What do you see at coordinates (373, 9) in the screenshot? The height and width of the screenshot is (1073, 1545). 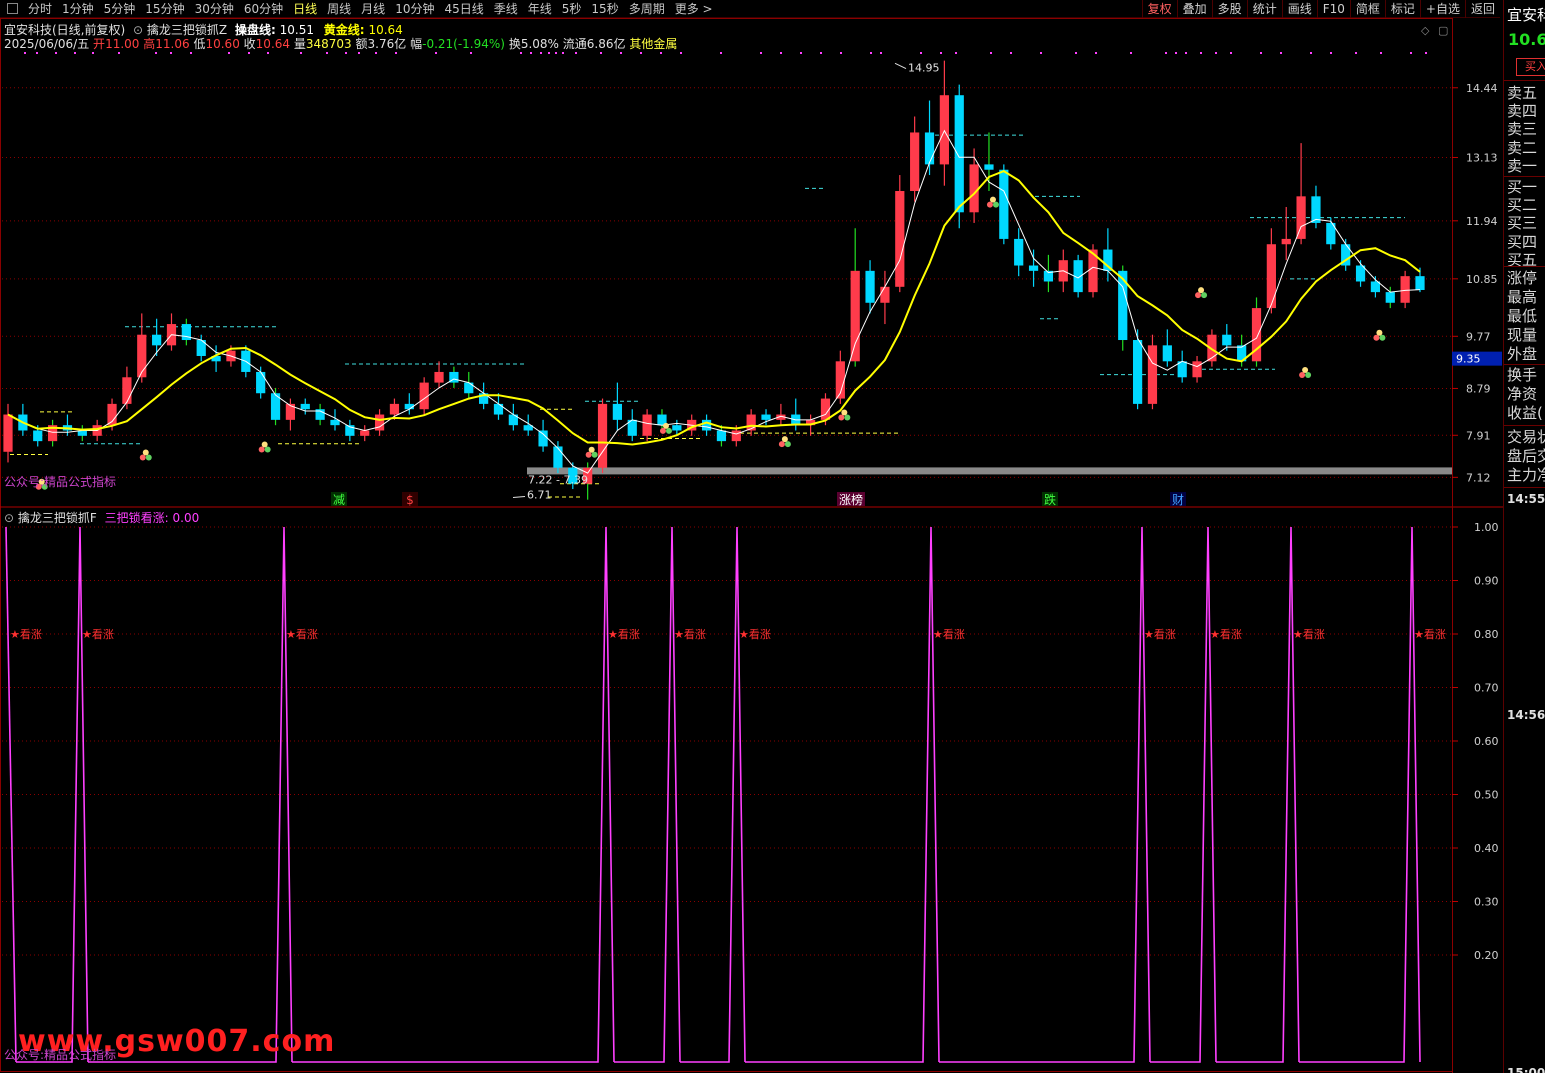 I see `period-tab: 月线` at bounding box center [373, 9].